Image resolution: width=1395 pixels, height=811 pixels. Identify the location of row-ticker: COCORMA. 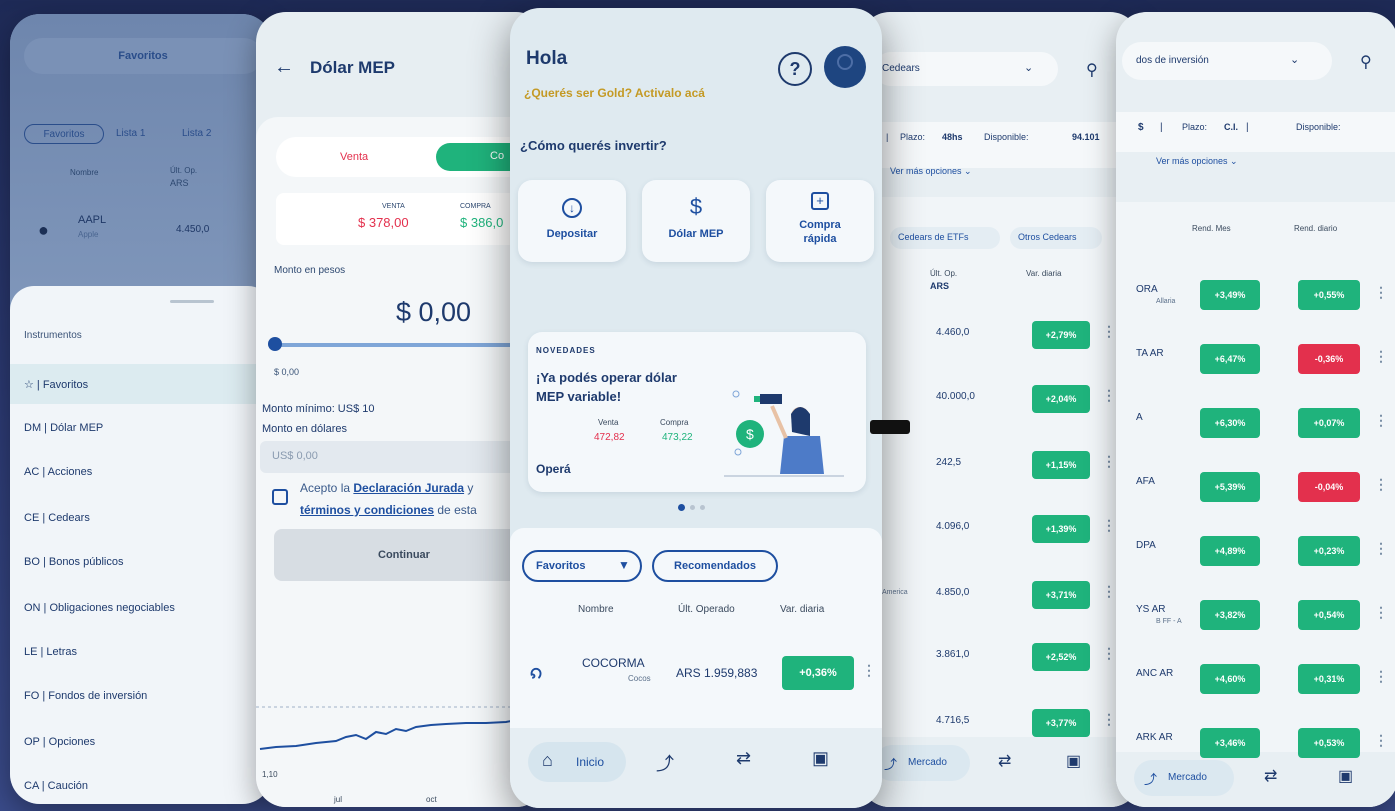
(613, 663).